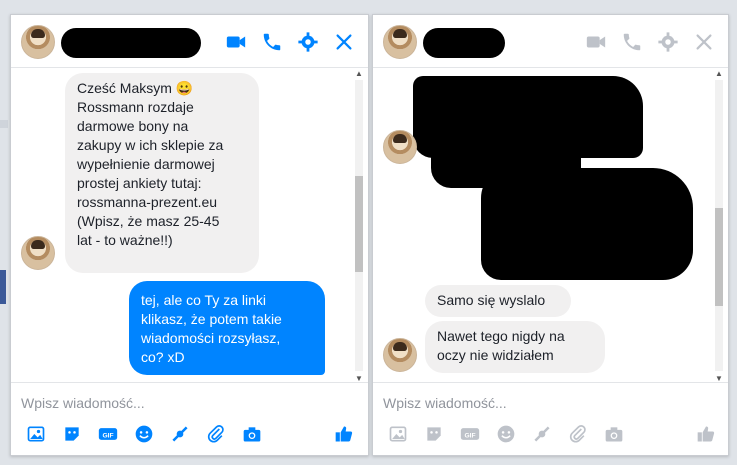 The image size is (737, 465). What do you see at coordinates (498, 301) in the screenshot?
I see `message-bubble: Samo się wyslalo` at bounding box center [498, 301].